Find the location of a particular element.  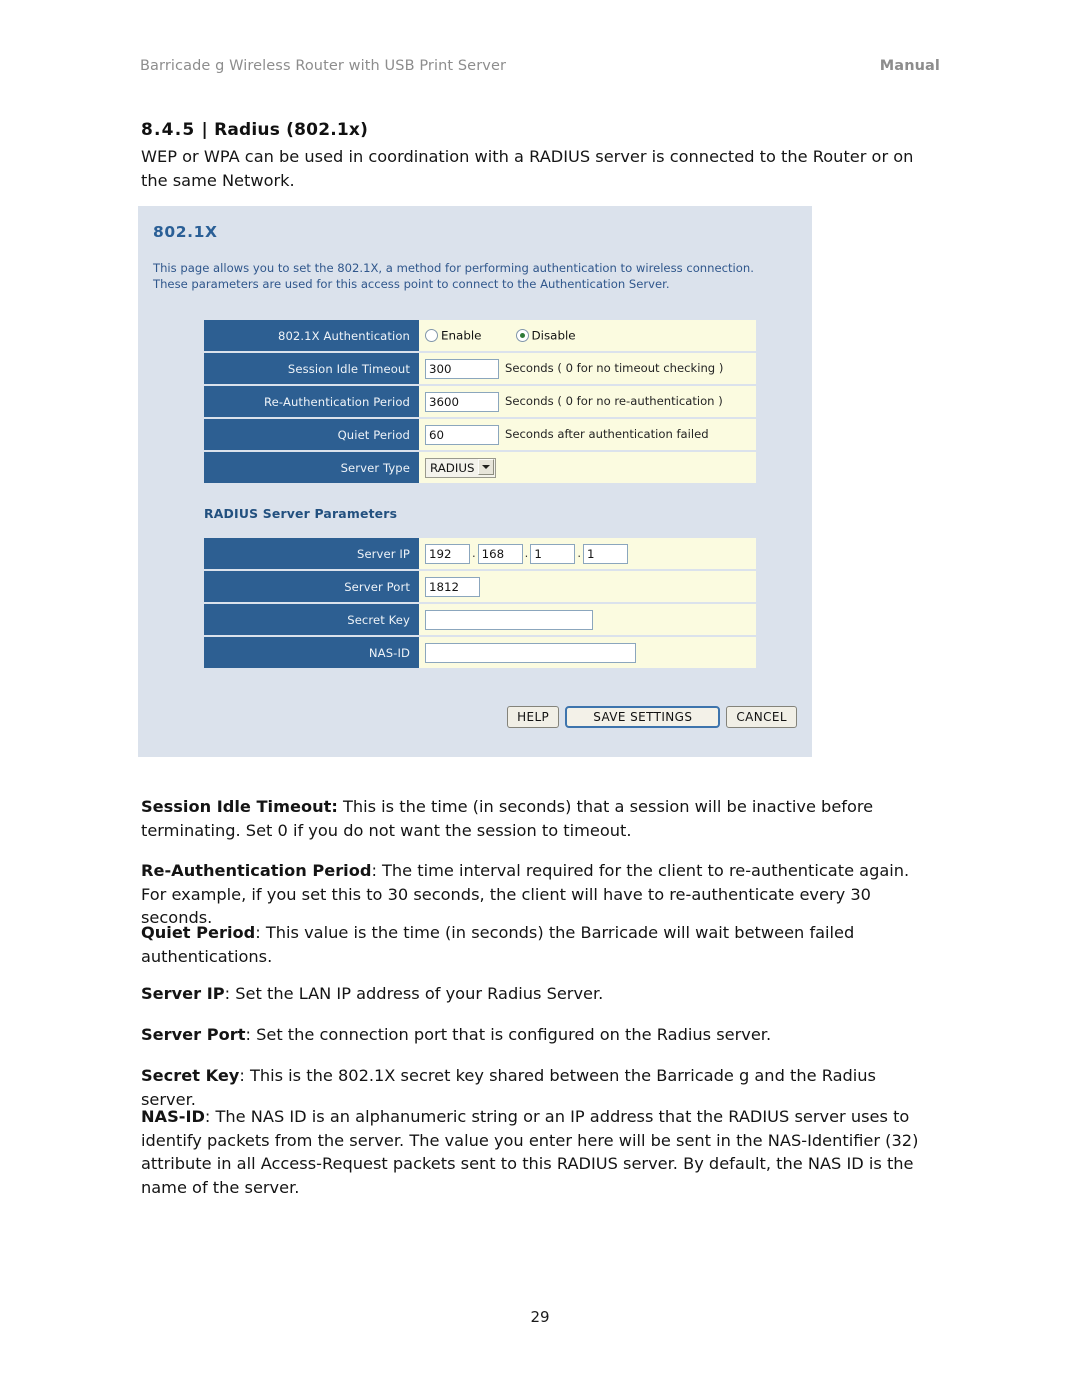

radio-enable-icon is located at coordinates (431, 336).